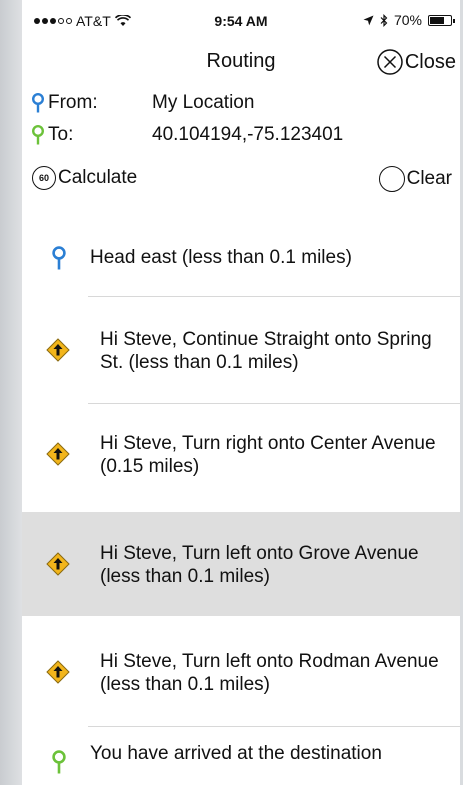 The height and width of the screenshot is (785, 463). Describe the element at coordinates (368, 20) in the screenshot. I see `location-arrow-icon` at that location.